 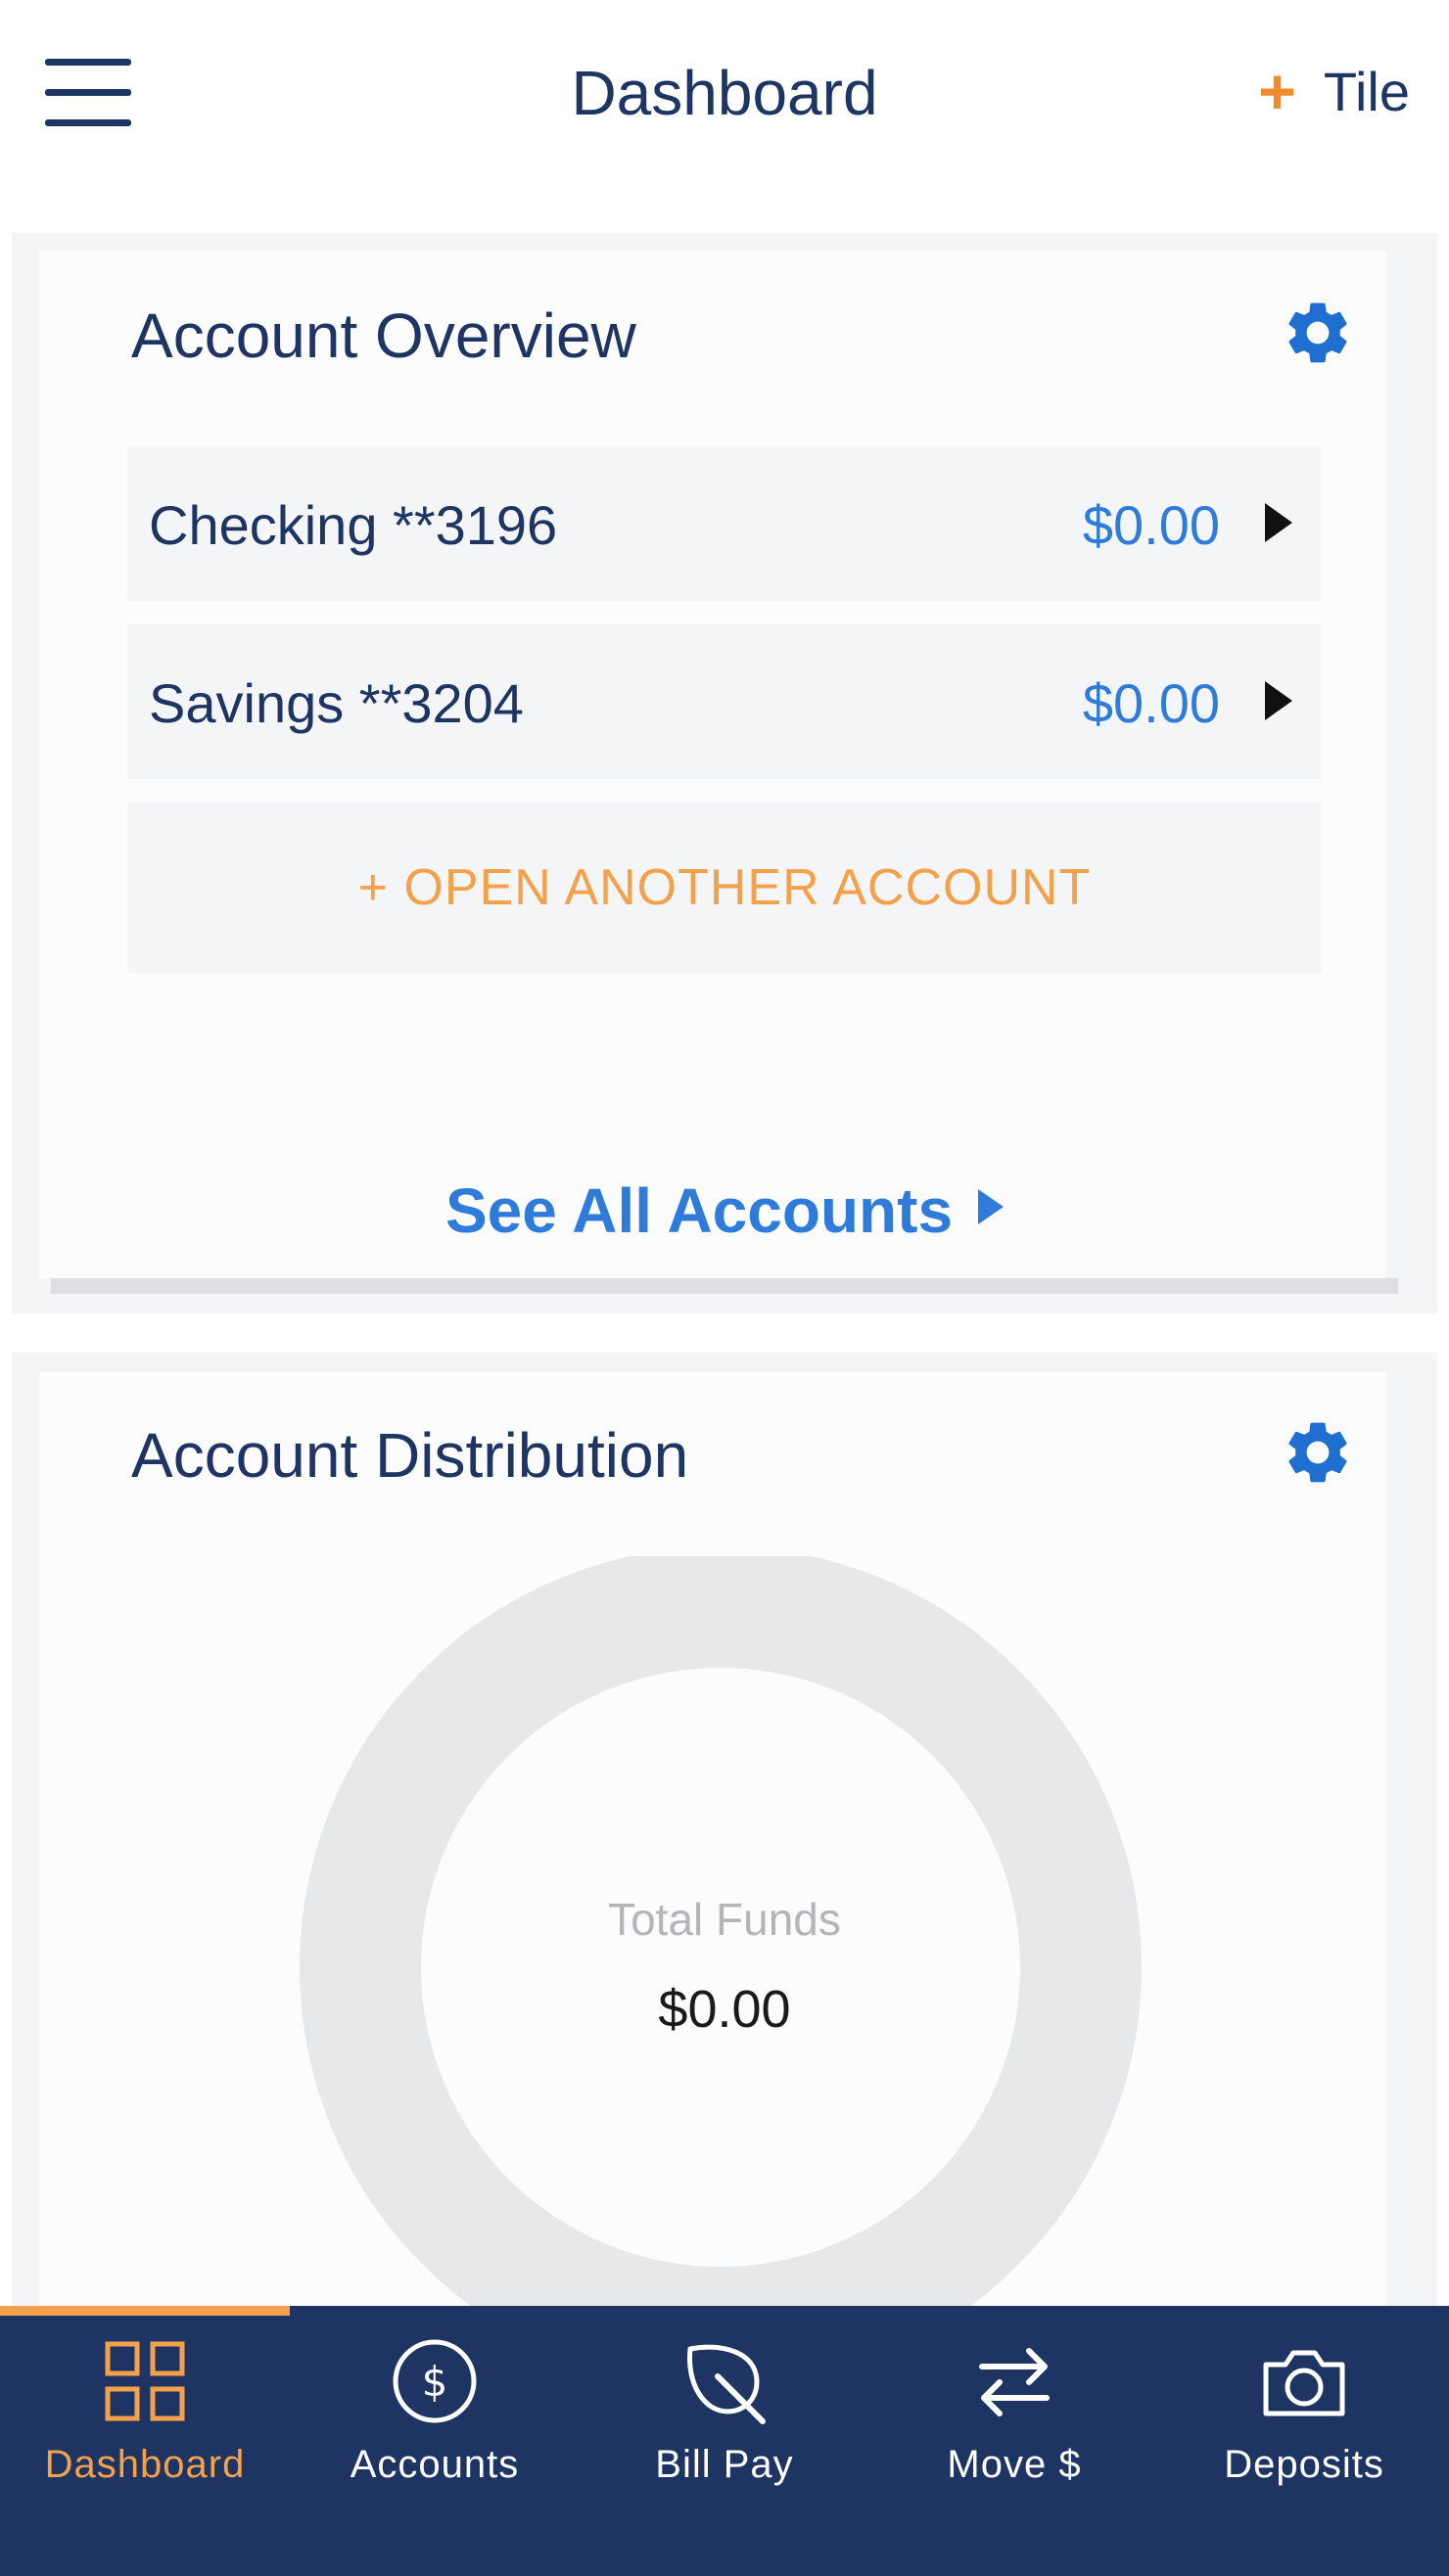 I want to click on account-name: Checking **3196, so click(x=353, y=525).